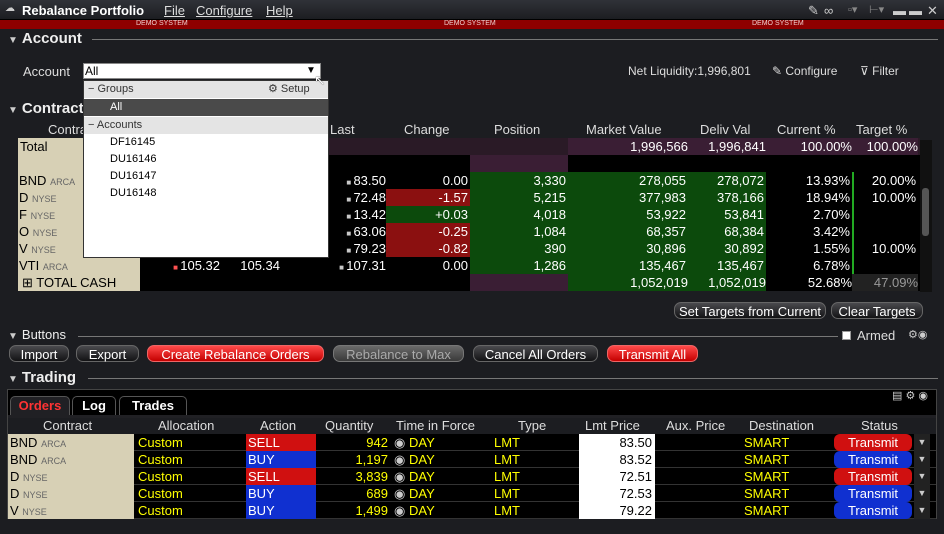  I want to click on tab-orders: Orders, so click(40, 405).